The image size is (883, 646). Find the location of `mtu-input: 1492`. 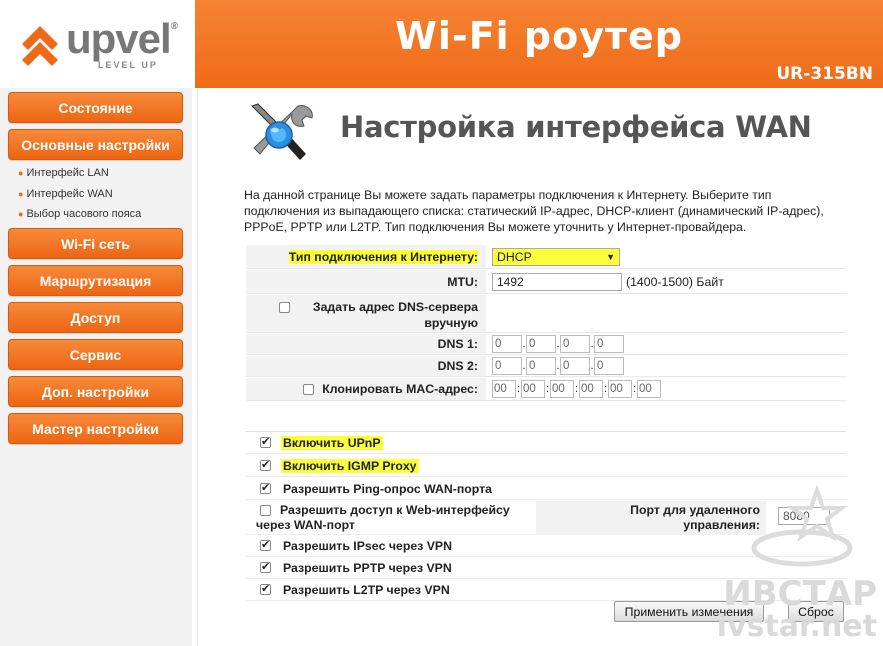

mtu-input: 1492 is located at coordinates (557, 281).